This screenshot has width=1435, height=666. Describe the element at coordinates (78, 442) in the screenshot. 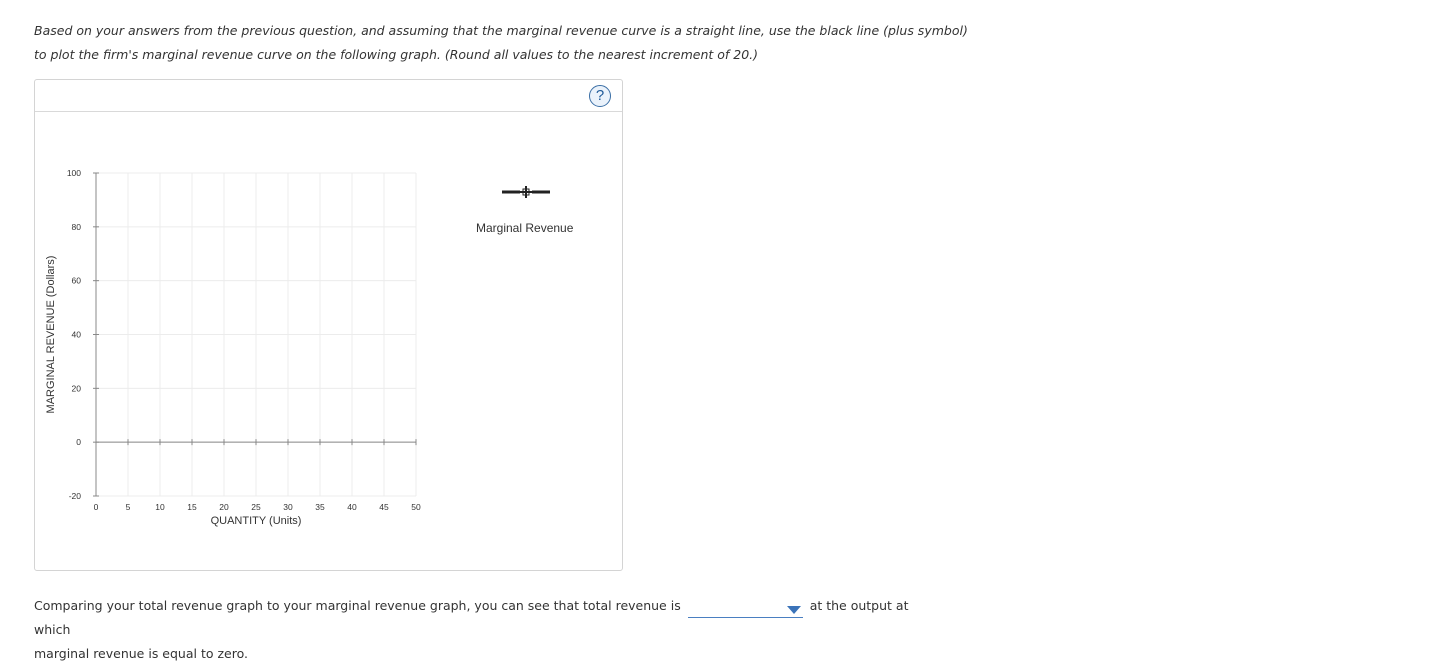

I see `y-tick-label: 0` at that location.